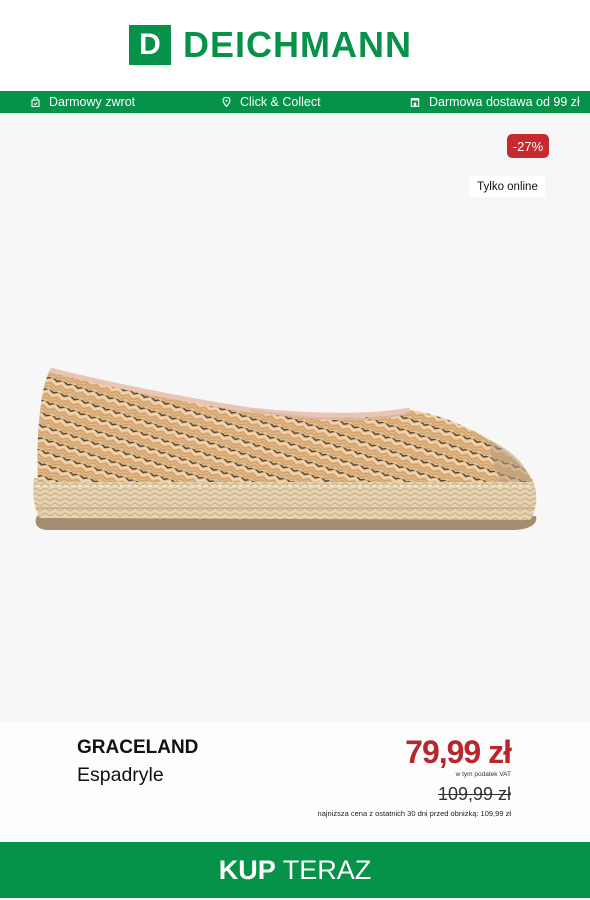  What do you see at coordinates (297, 44) in the screenshot?
I see `logo-wordmark: DEICHMANN` at bounding box center [297, 44].